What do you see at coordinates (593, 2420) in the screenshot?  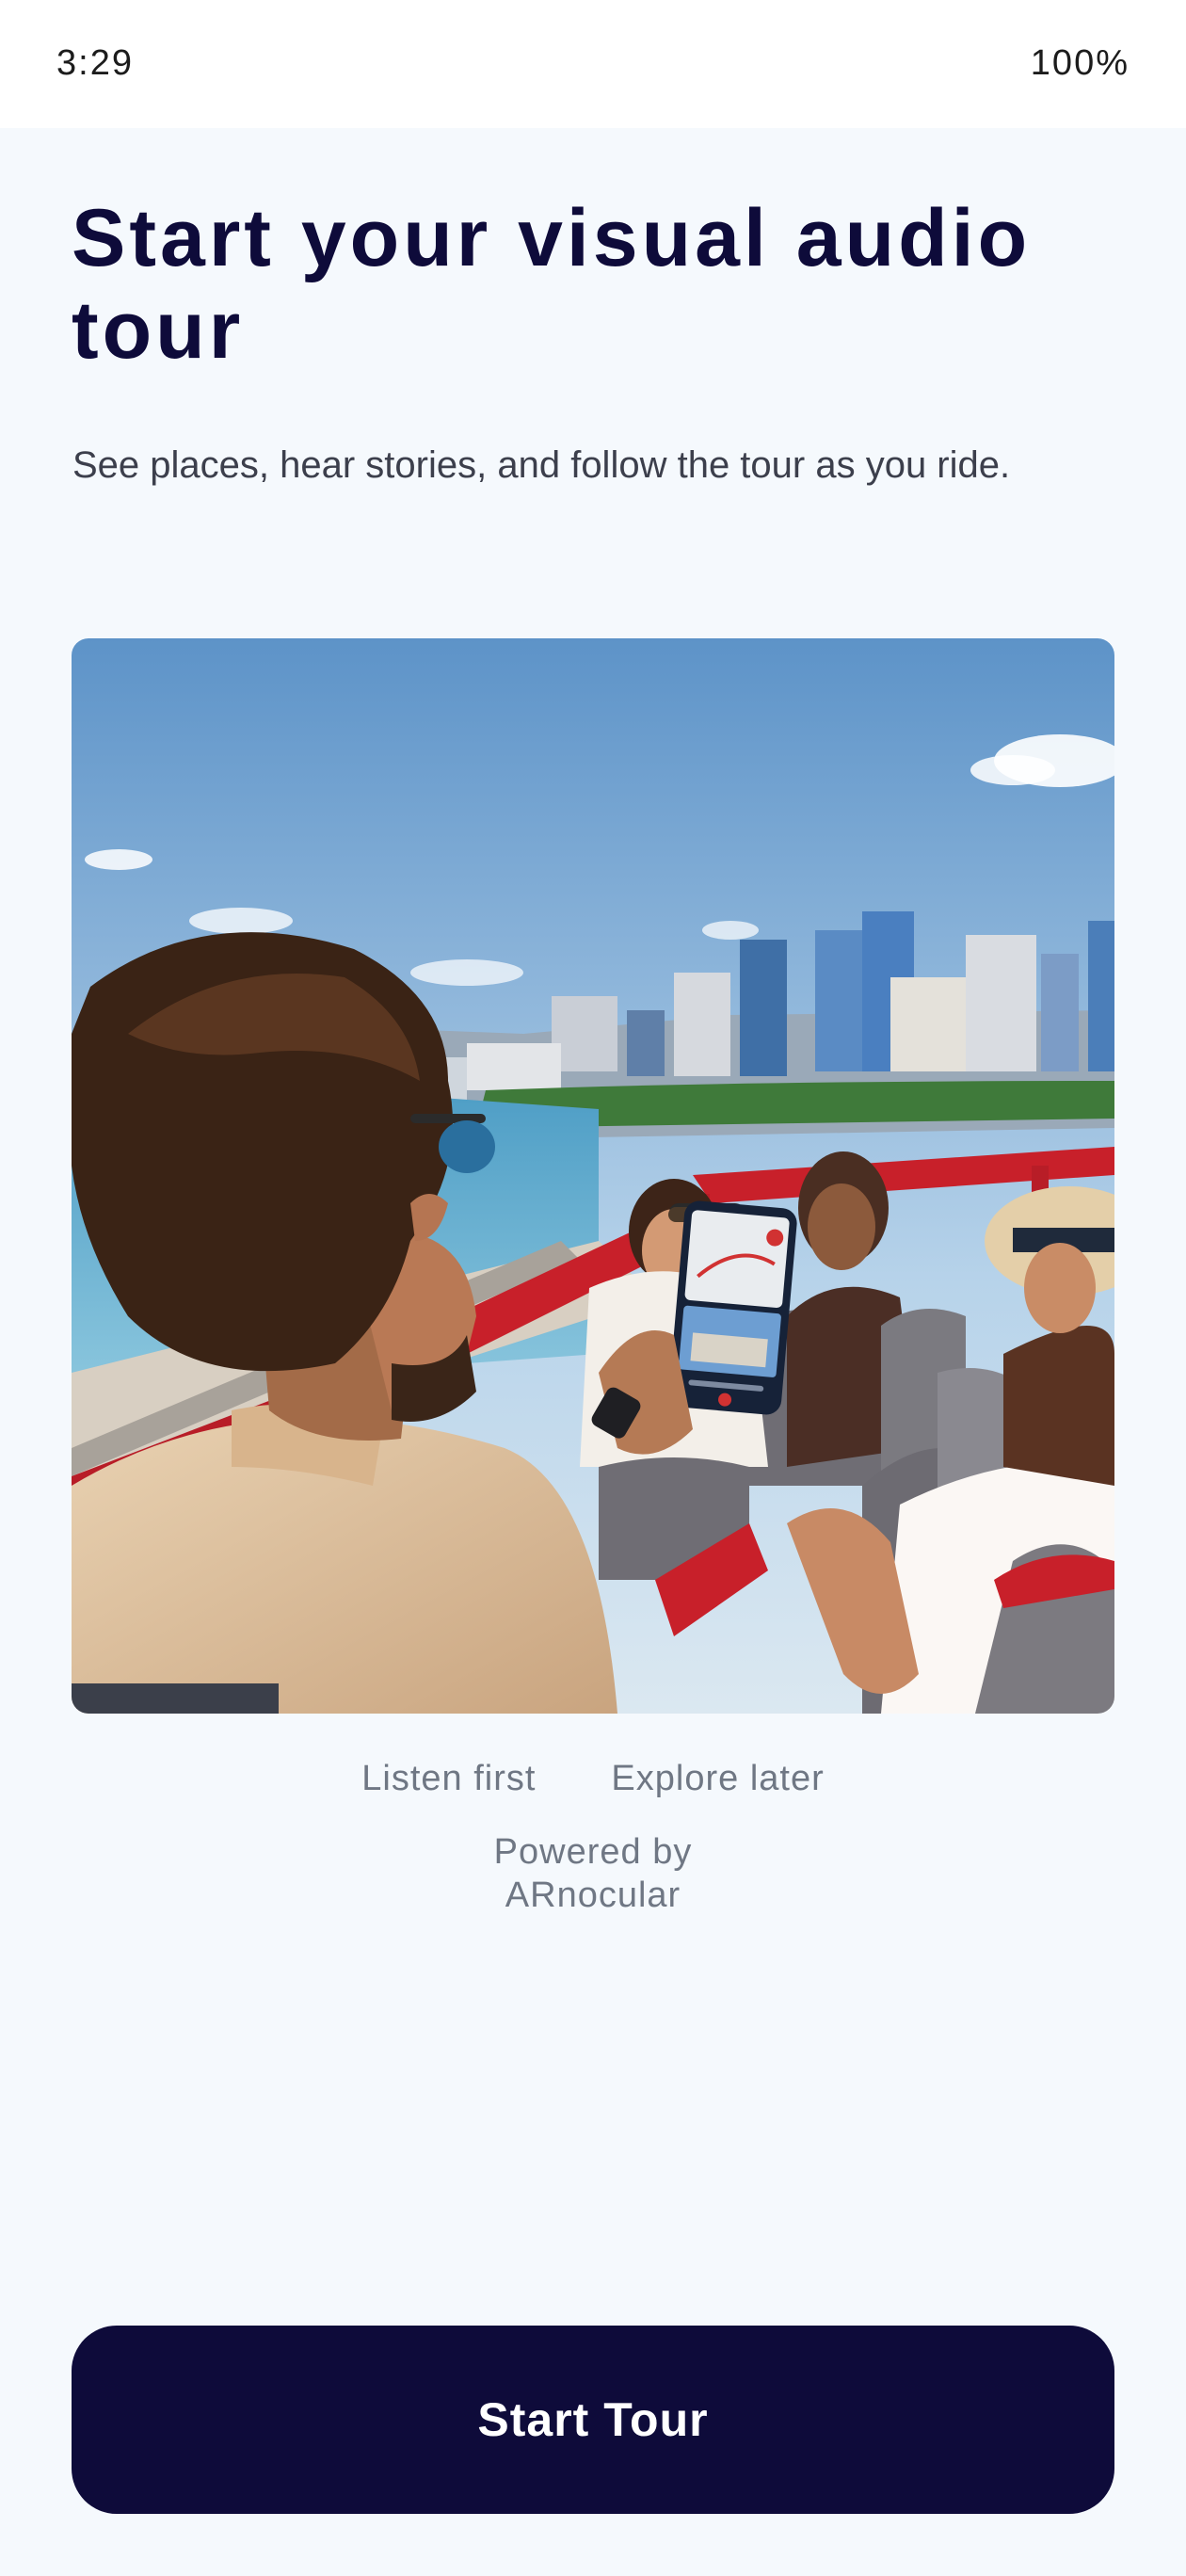 I see `start-tour-button: Start Tour` at bounding box center [593, 2420].